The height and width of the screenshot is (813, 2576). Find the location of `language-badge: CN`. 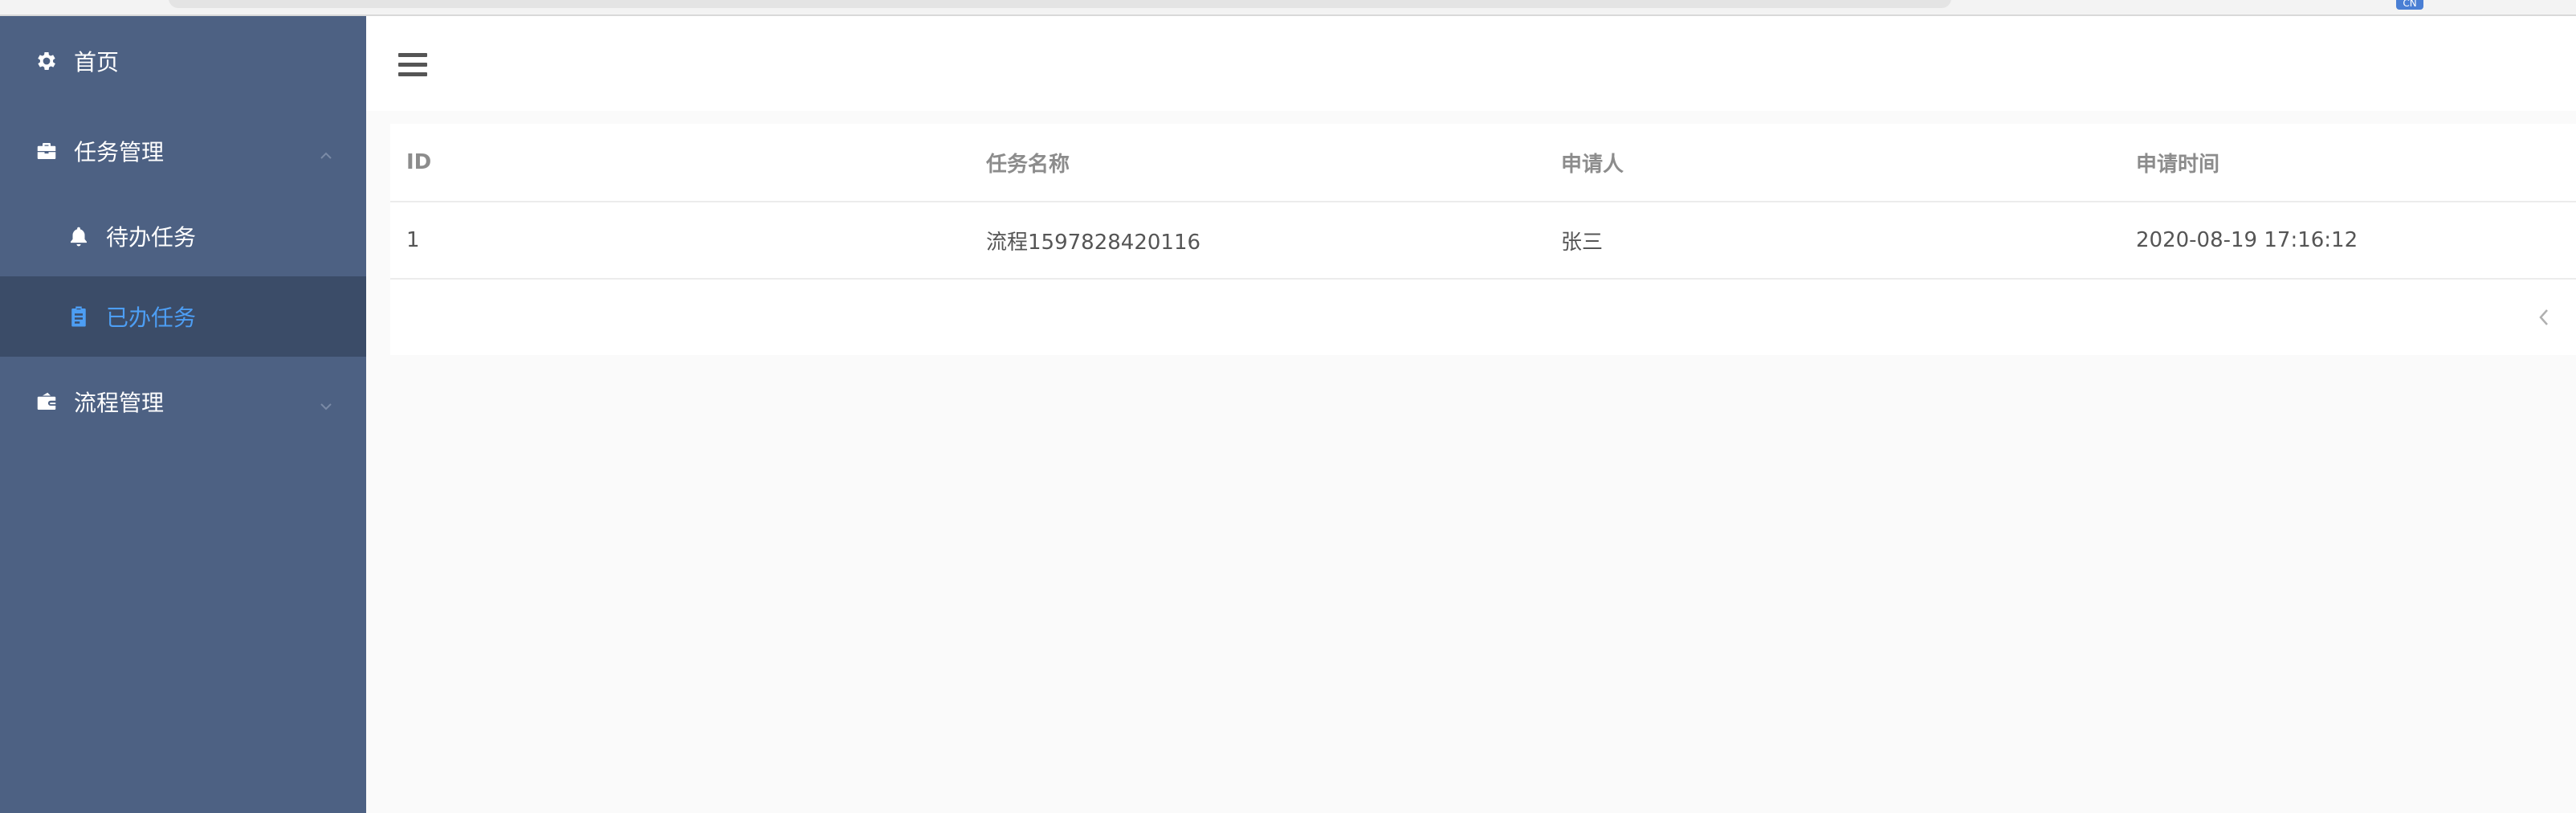

language-badge: CN is located at coordinates (2409, 5).